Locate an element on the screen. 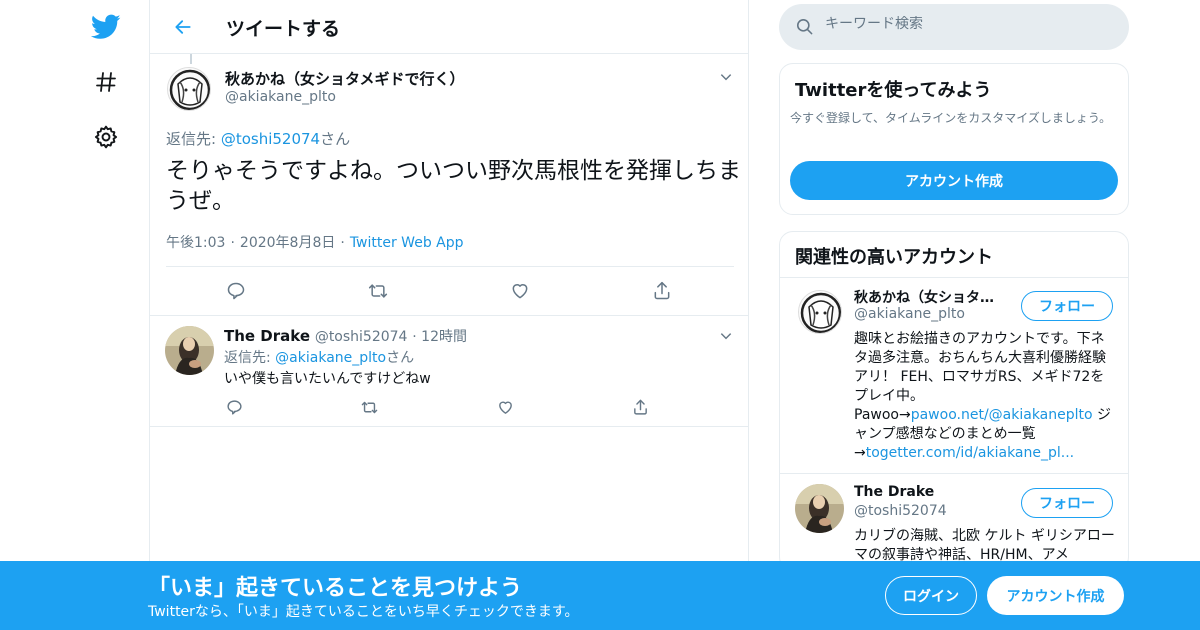  account-handle: @akiakane_plto is located at coordinates (909, 314).